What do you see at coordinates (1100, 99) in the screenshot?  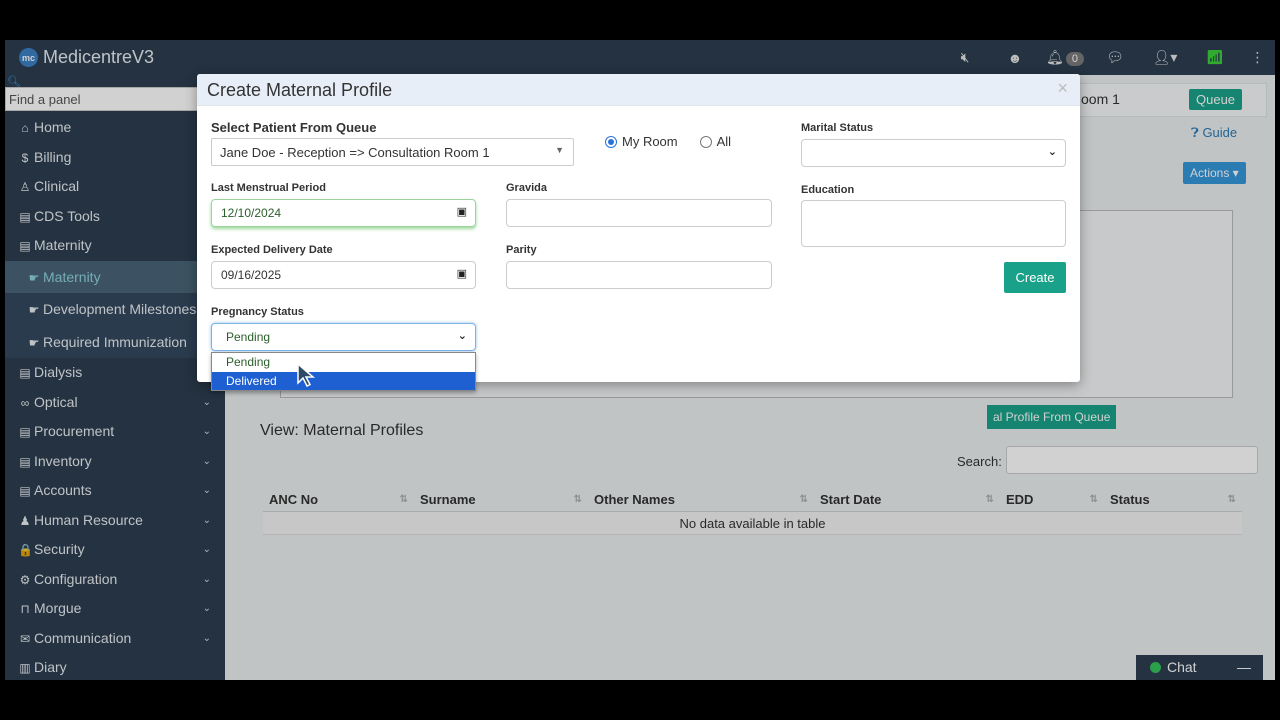 I see `room-title: oom 1` at bounding box center [1100, 99].